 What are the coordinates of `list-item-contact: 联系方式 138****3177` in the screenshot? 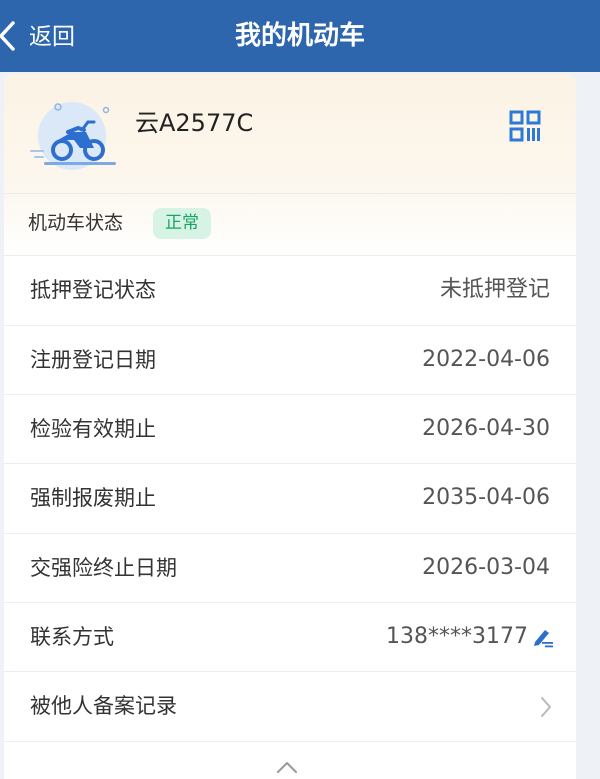 It's located at (290, 637).